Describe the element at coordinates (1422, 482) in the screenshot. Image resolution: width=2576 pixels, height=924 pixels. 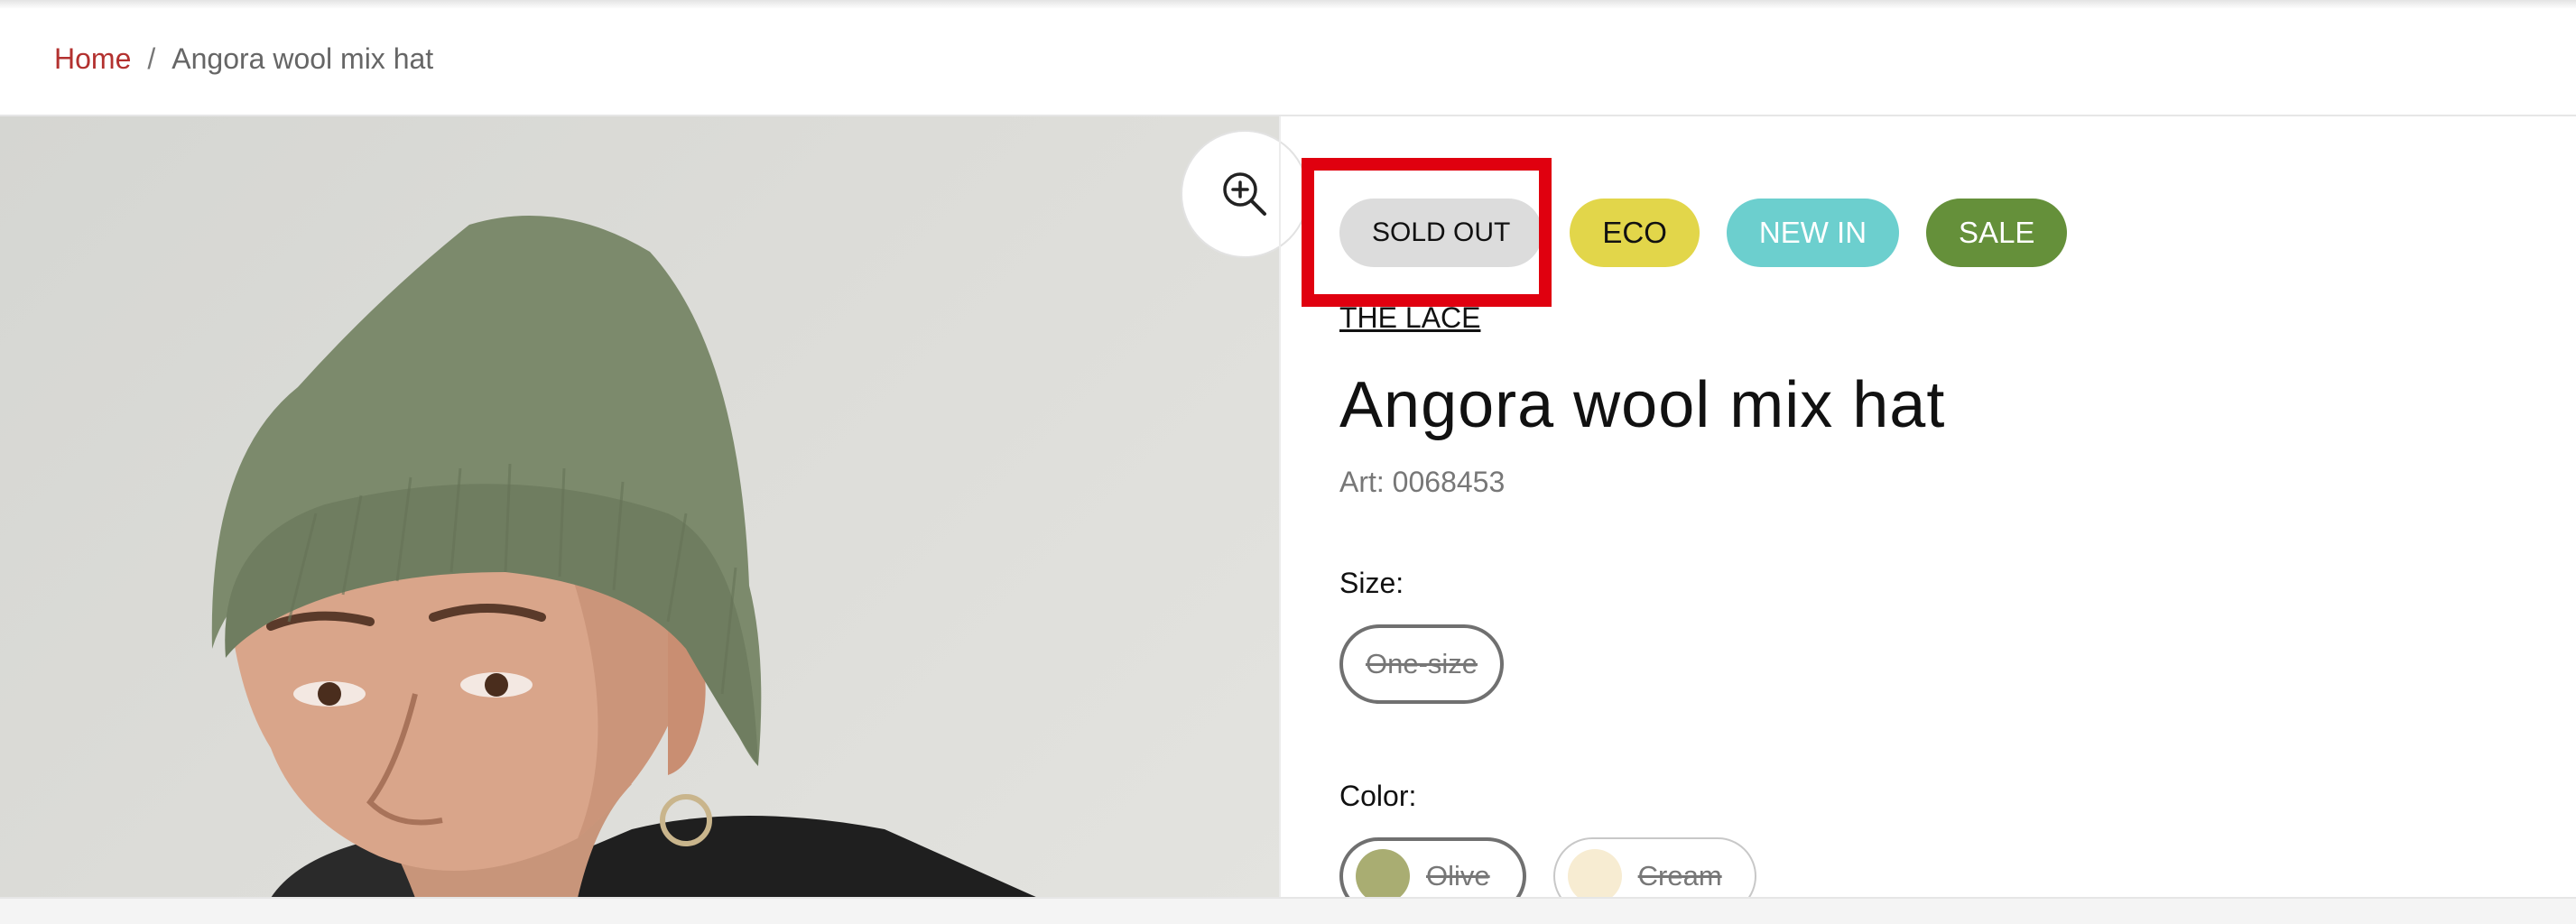
I see `article-number: Art: 0068453` at that location.